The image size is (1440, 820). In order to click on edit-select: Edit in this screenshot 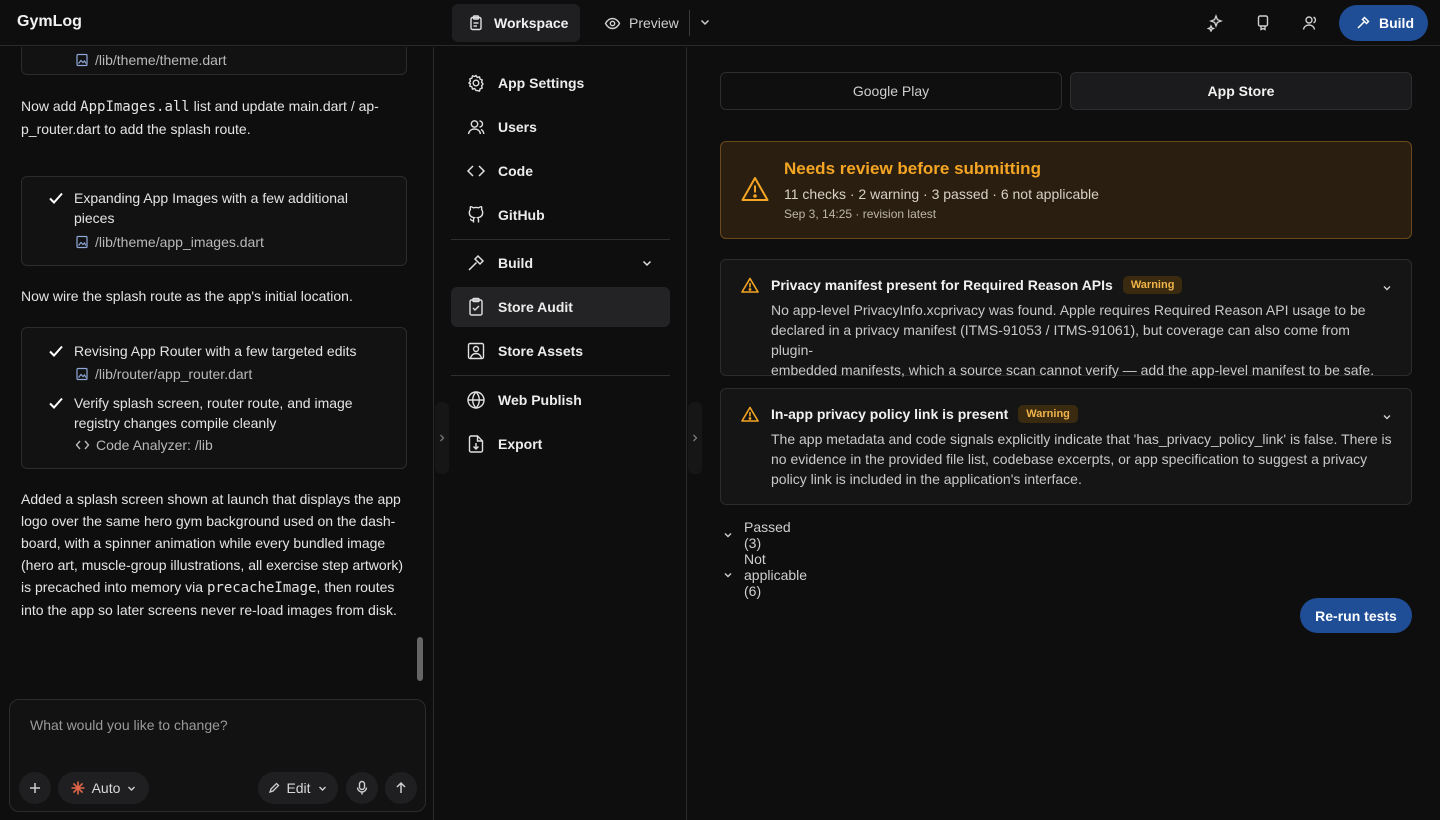, I will do `click(298, 788)`.